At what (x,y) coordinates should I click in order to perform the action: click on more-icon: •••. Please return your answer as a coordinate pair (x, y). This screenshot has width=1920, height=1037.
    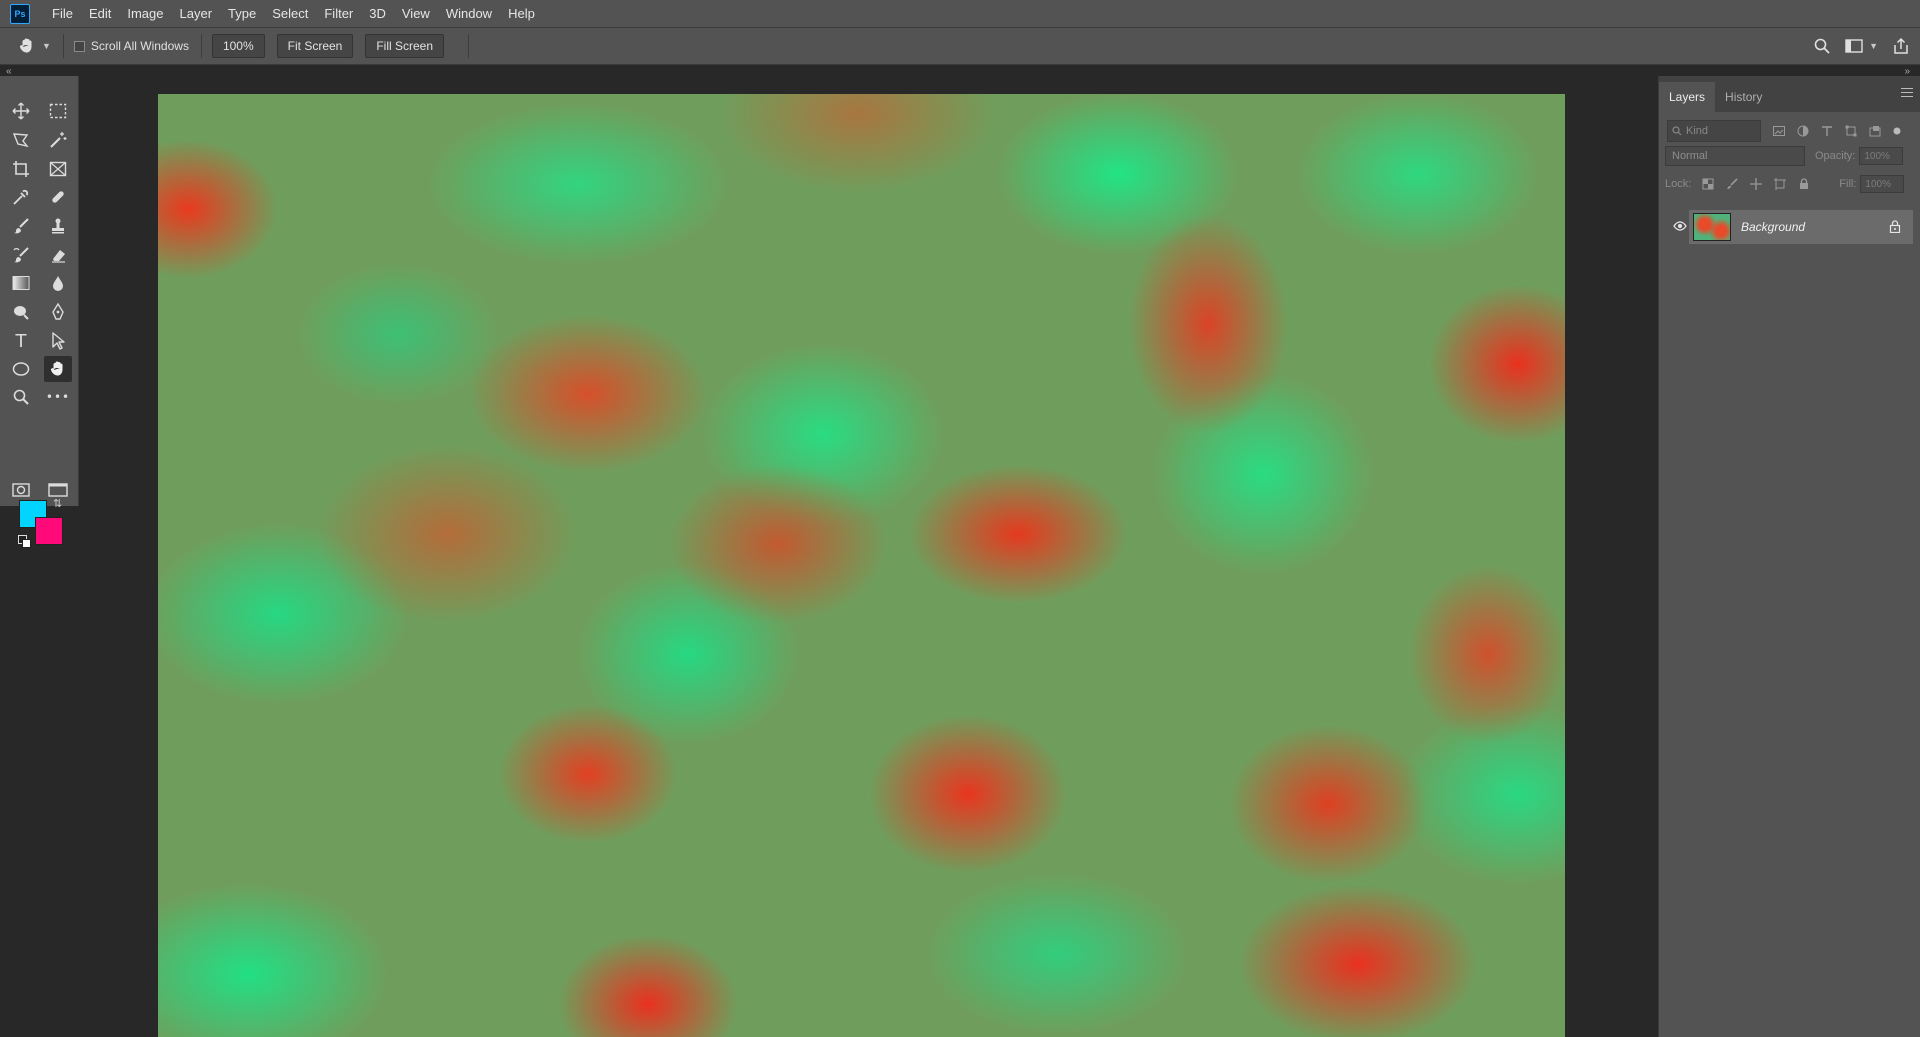
    Looking at the image, I should click on (58, 397).